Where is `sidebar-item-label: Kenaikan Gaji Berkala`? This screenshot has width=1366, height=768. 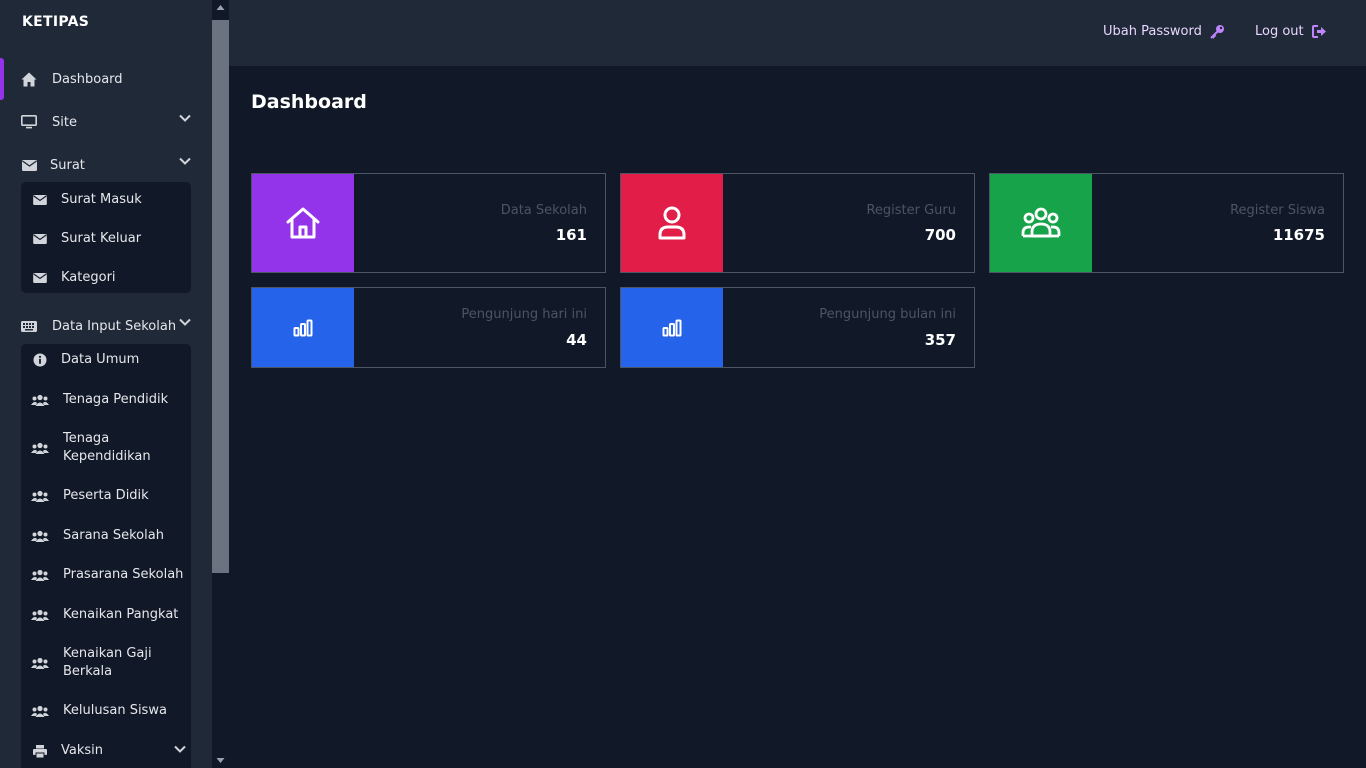
sidebar-item-label: Kenaikan Gaji Berkala is located at coordinates (107, 662).